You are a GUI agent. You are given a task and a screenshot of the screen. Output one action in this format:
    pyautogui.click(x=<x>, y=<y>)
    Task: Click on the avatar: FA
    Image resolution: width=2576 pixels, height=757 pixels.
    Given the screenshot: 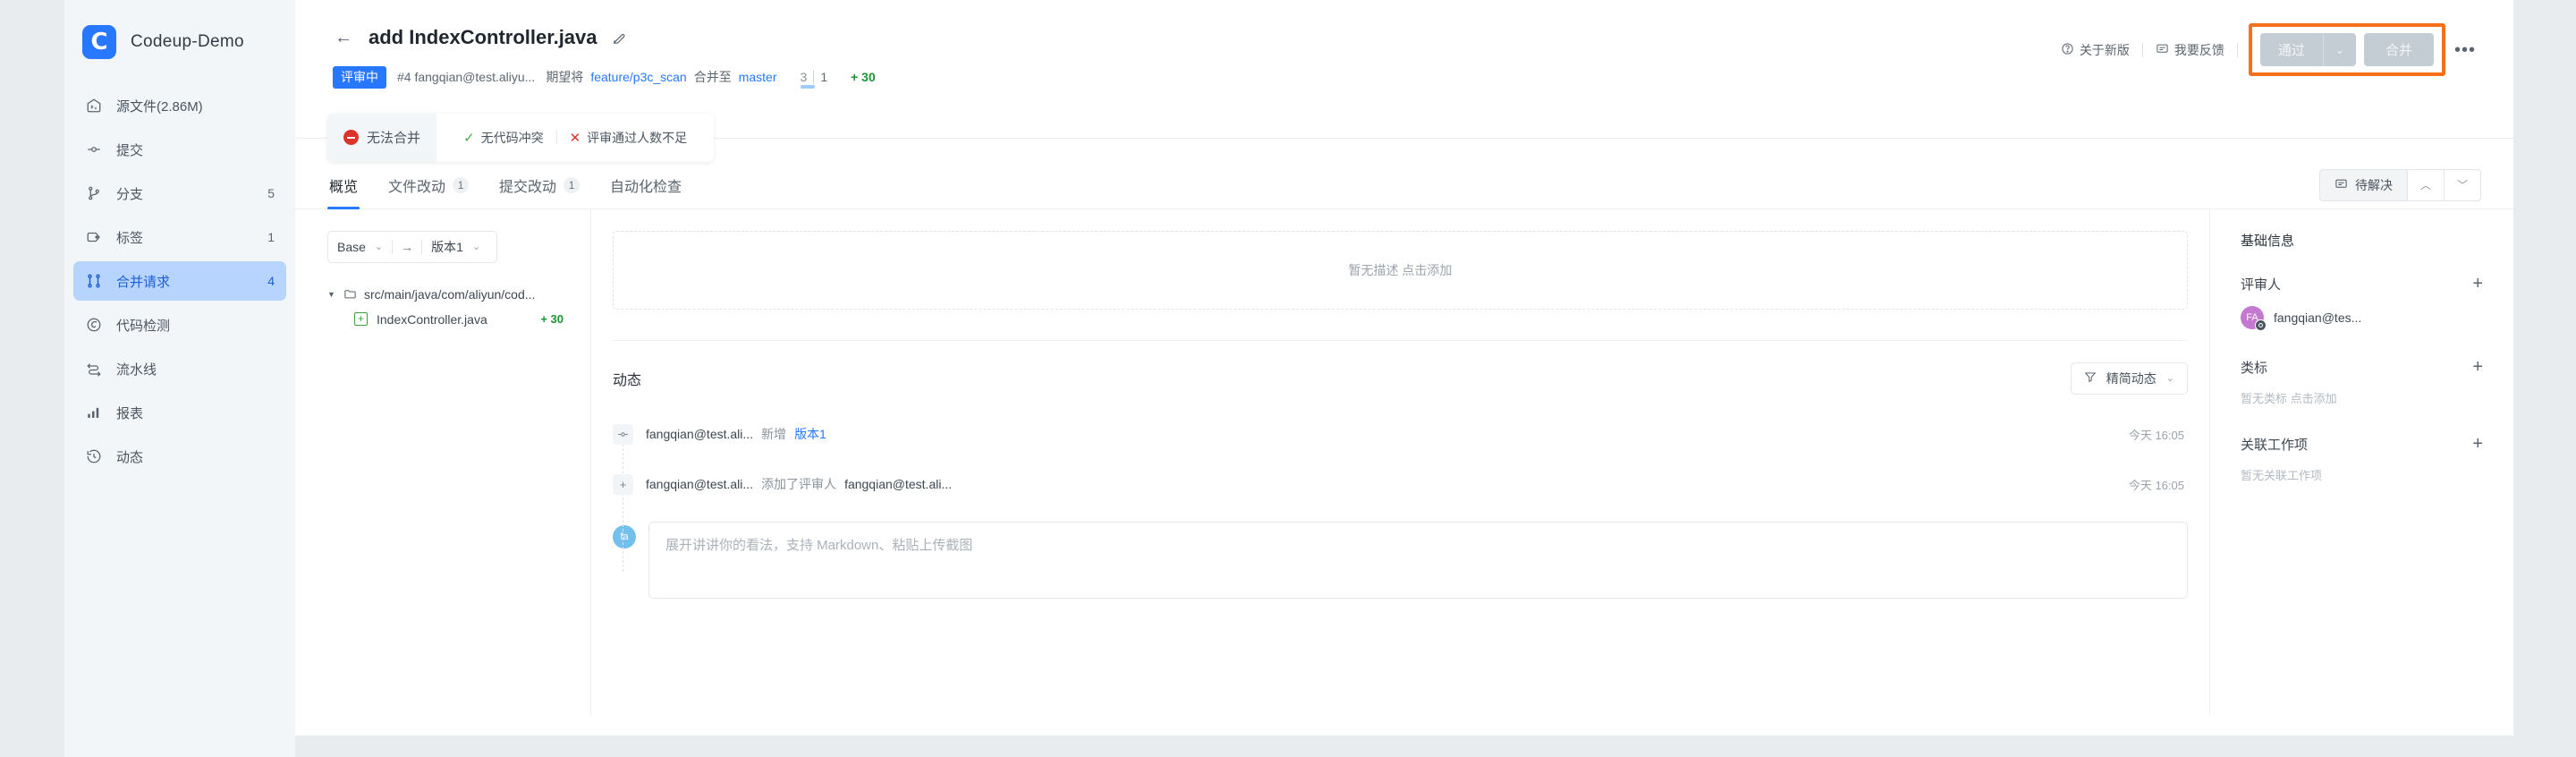 What is the action you would take?
    pyautogui.click(x=2254, y=318)
    